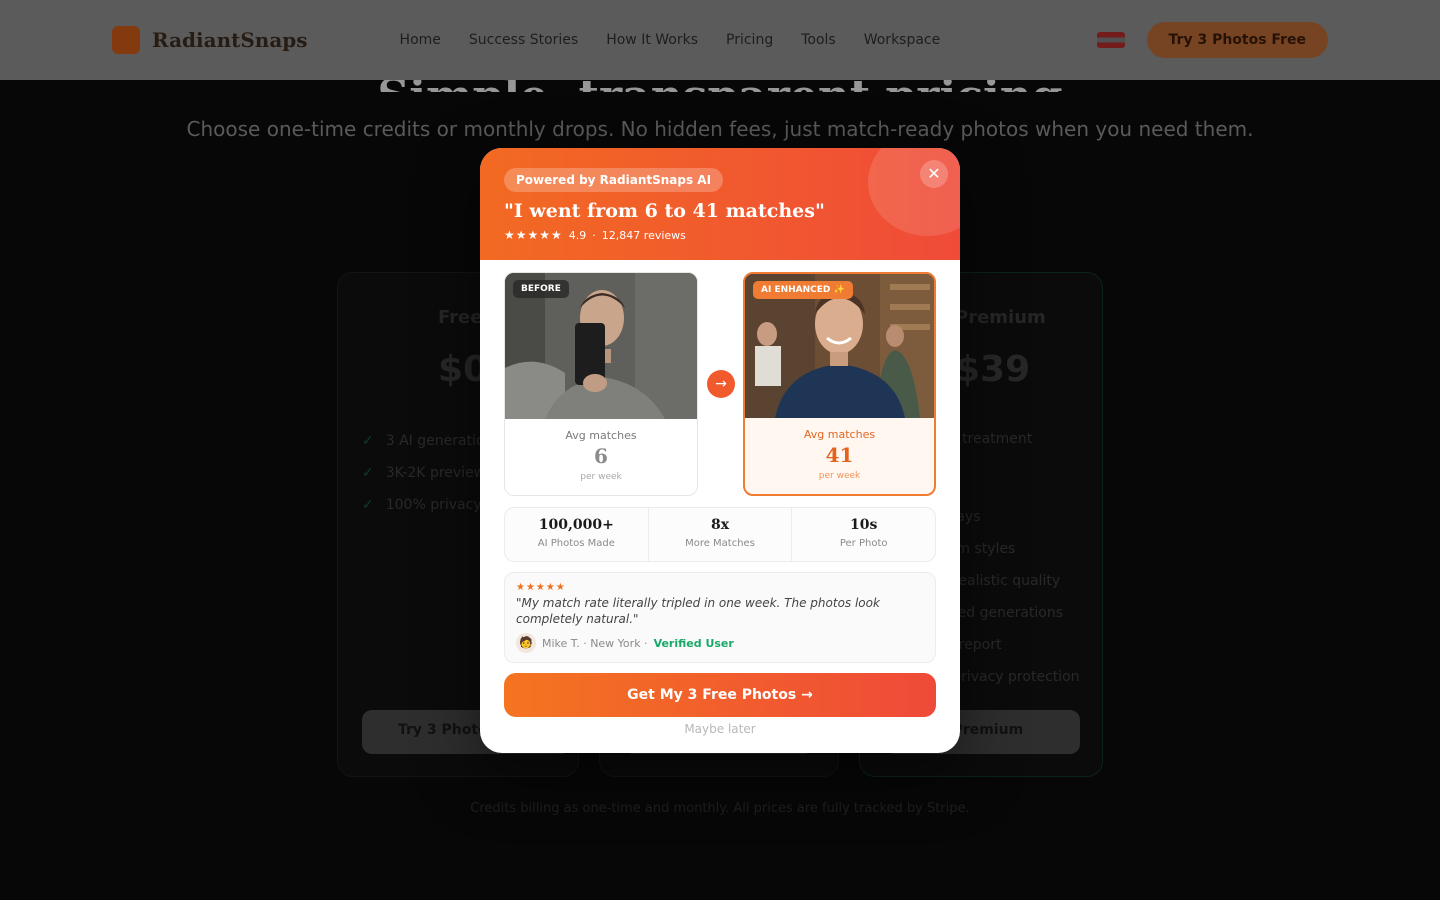 Image resolution: width=1440 pixels, height=900 pixels. I want to click on after-photo: AI ENHANCED ✨, so click(839, 346).